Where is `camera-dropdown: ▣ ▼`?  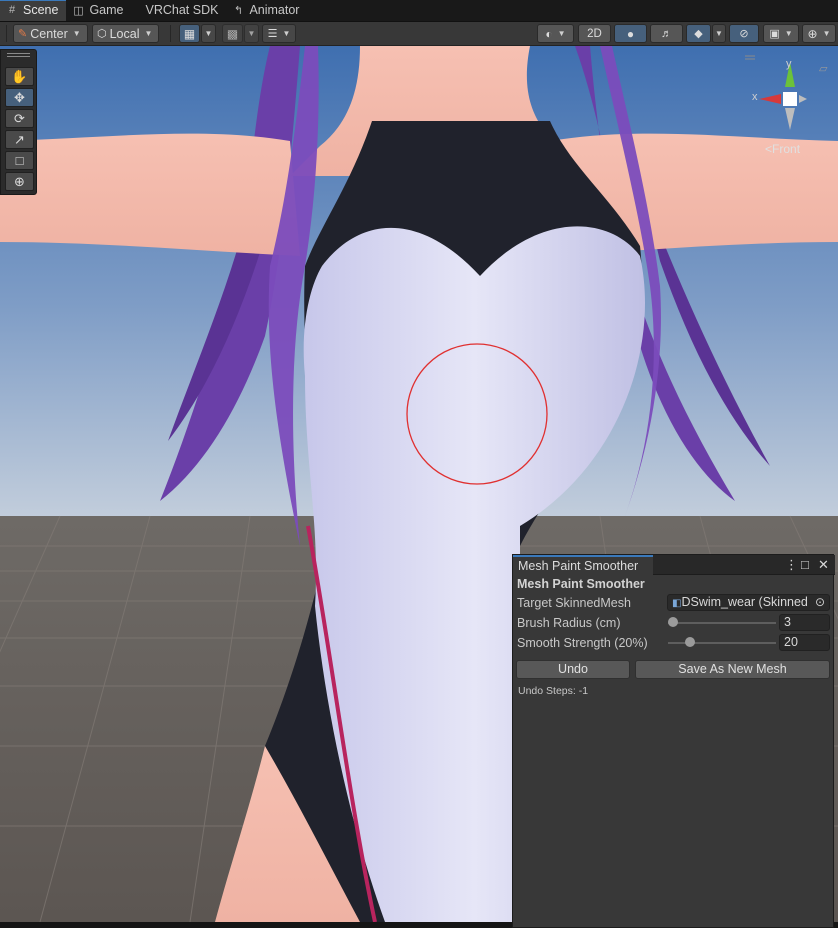 camera-dropdown: ▣ ▼ is located at coordinates (781, 33).